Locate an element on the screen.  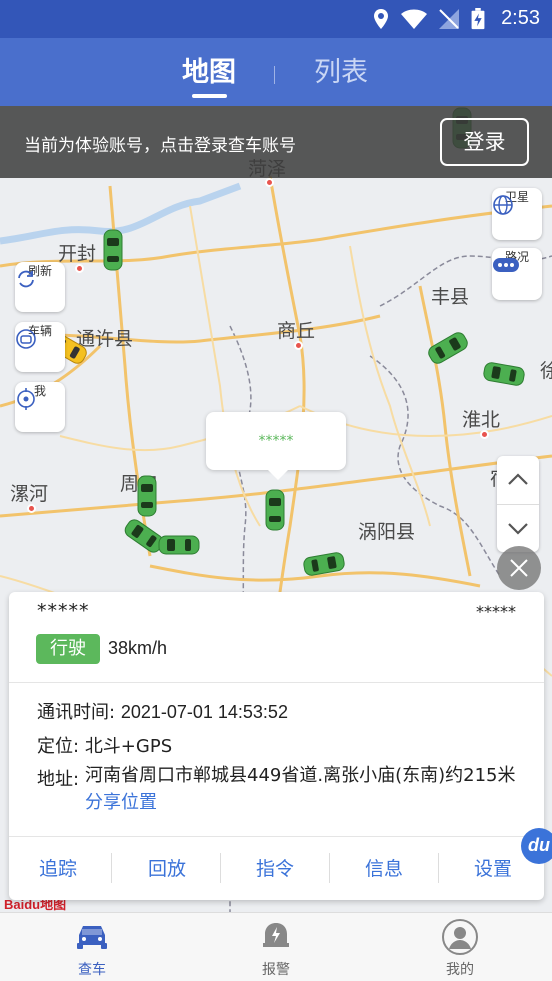
city-label-fengxian: 丰县 is located at coordinates (450, 297).